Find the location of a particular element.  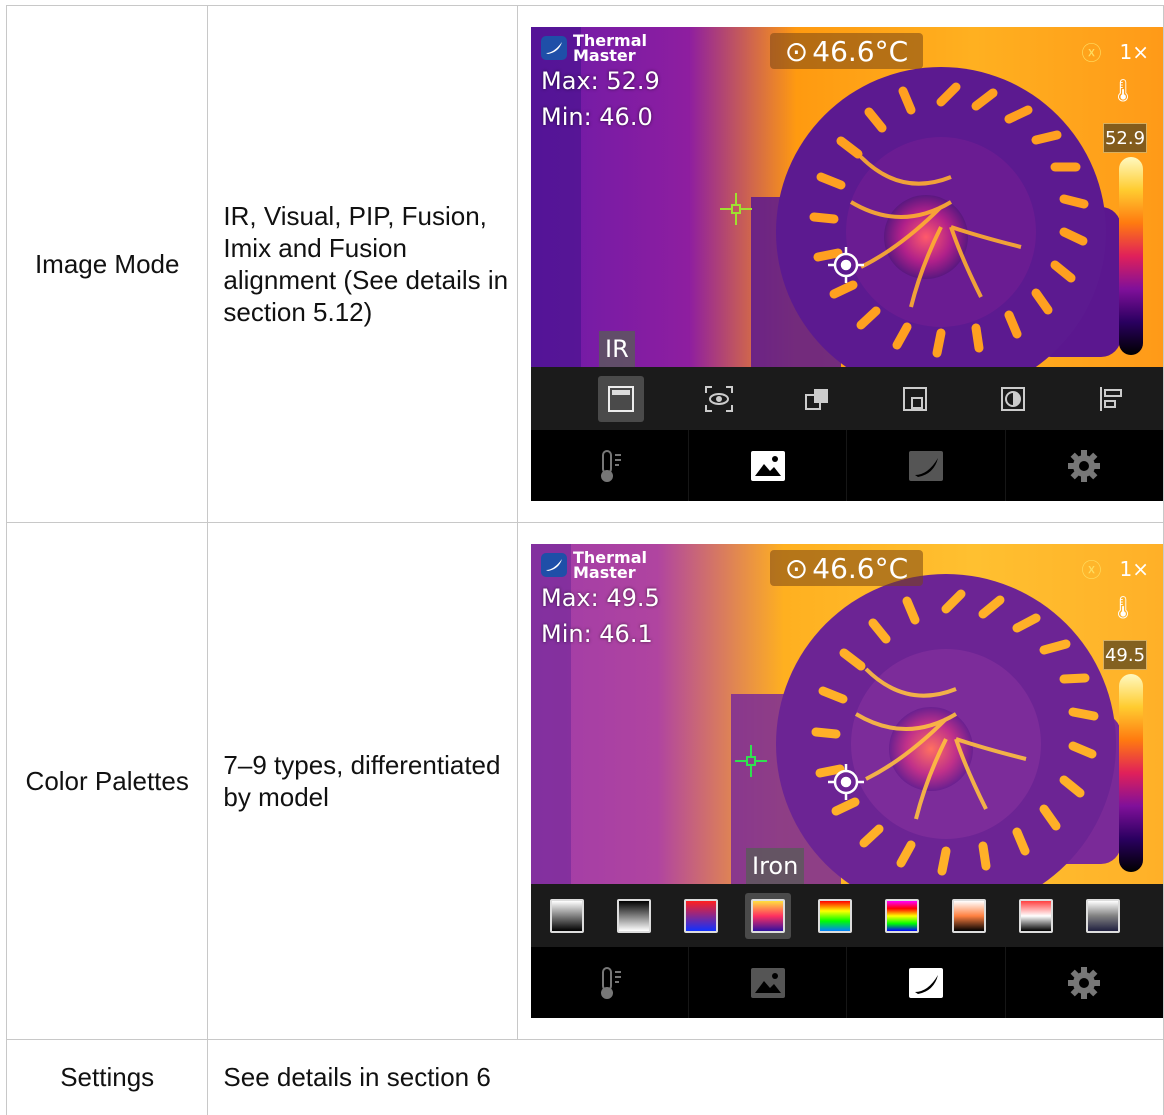

scale-max-value: 49.5 is located at coordinates (1124, 655).